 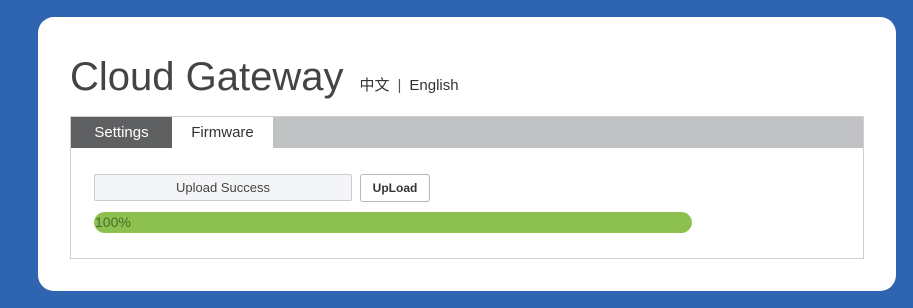 What do you see at coordinates (467, 132) in the screenshot?
I see `tab-bar: Settings Firmware` at bounding box center [467, 132].